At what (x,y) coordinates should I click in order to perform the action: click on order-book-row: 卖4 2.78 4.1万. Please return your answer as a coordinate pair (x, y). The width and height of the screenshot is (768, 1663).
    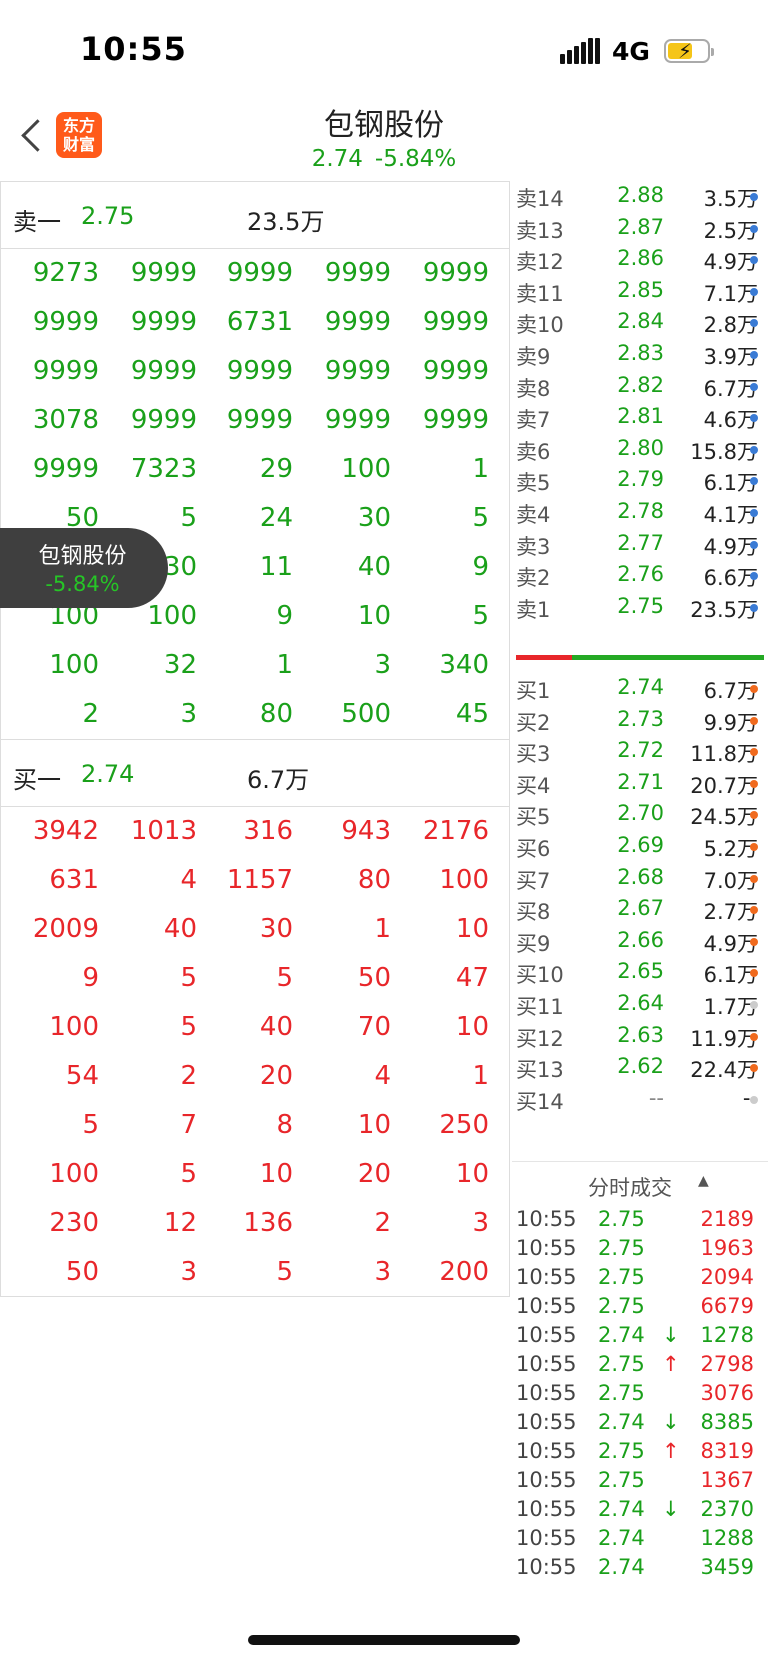
    Looking at the image, I should click on (640, 513).